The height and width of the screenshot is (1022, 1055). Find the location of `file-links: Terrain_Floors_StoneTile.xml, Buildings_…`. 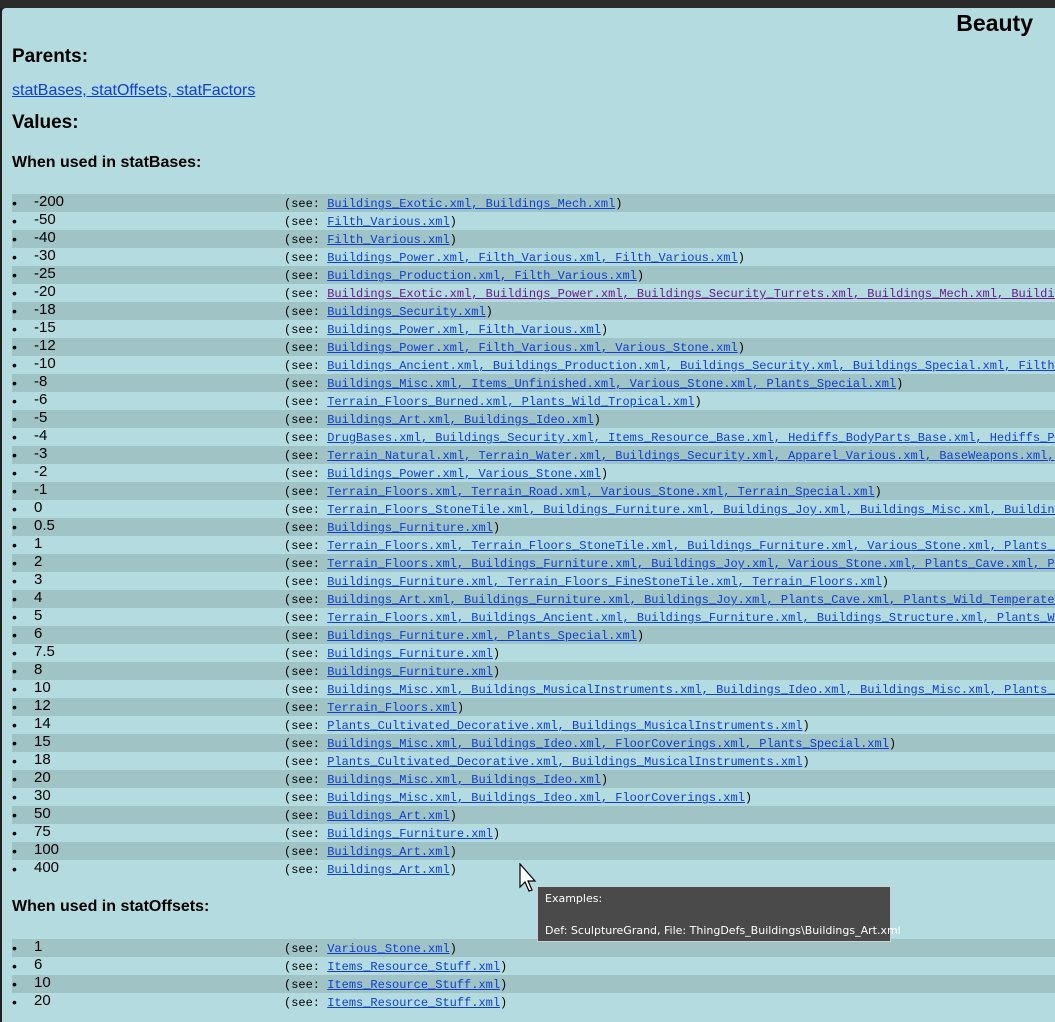

file-links: Terrain_Floors_StoneTile.xml, Buildings_… is located at coordinates (691, 510).